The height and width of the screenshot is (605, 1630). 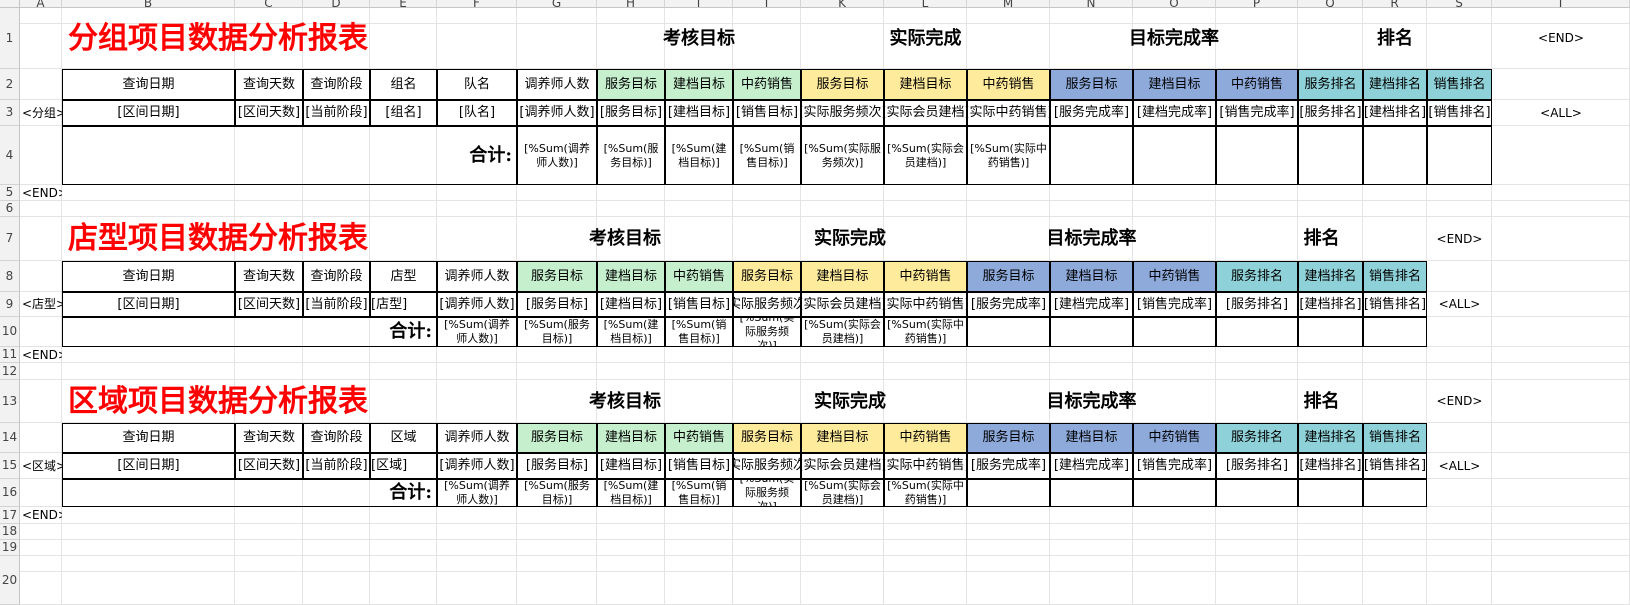 I want to click on column-header-S: S, so click(x=1459, y=4).